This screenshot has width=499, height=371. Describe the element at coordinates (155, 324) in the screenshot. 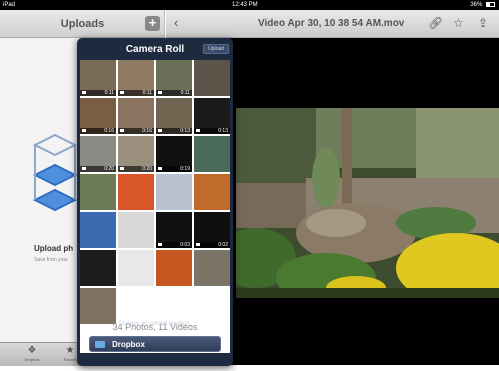

I see `choose-location-text: Choose an upload location.` at that location.